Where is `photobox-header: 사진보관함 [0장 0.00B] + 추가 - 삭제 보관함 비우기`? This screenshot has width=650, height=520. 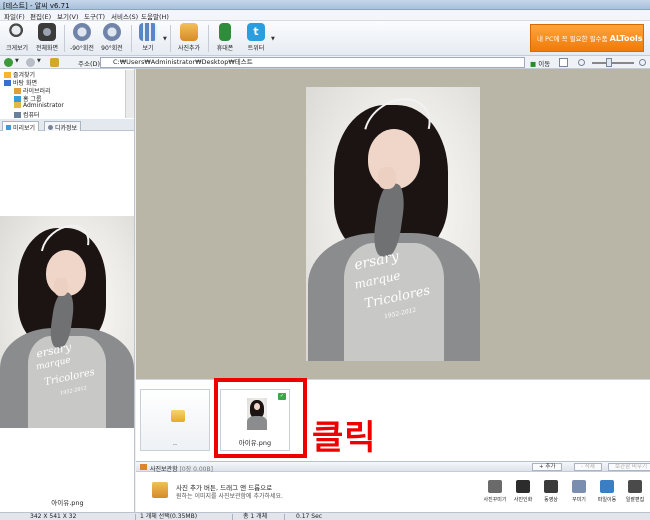
photobox-header: 사진보관함 [0장 0.00B] + 추가 - 삭제 보관함 비우기 is located at coordinates (393, 467).